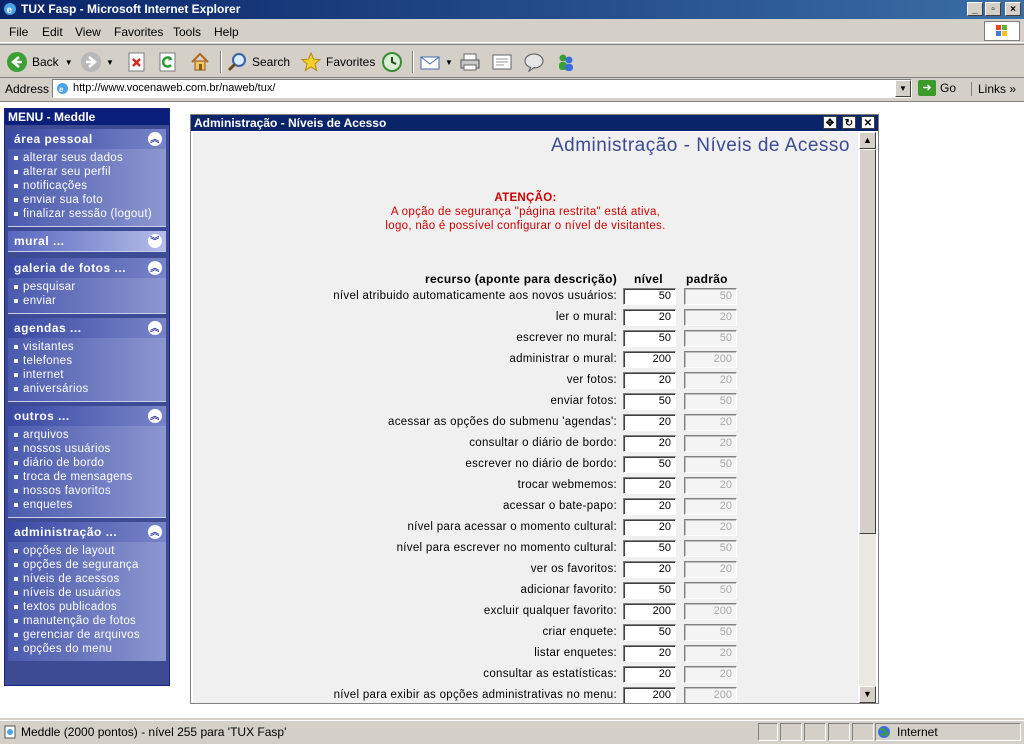 The image size is (1024, 744). Describe the element at coordinates (90, 491) in the screenshot. I see `sidebar-item-nossos-favoritos: nossos favoritos` at that location.